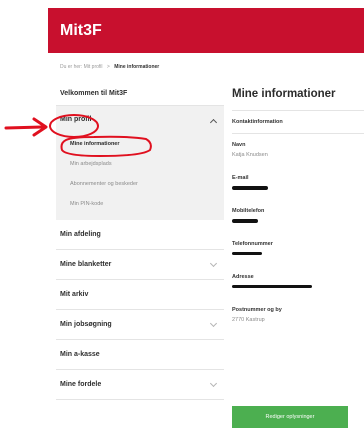 The width and height of the screenshot is (364, 432). What do you see at coordinates (81, 31) in the screenshot?
I see `brand-logo: Mit3F` at bounding box center [81, 31].